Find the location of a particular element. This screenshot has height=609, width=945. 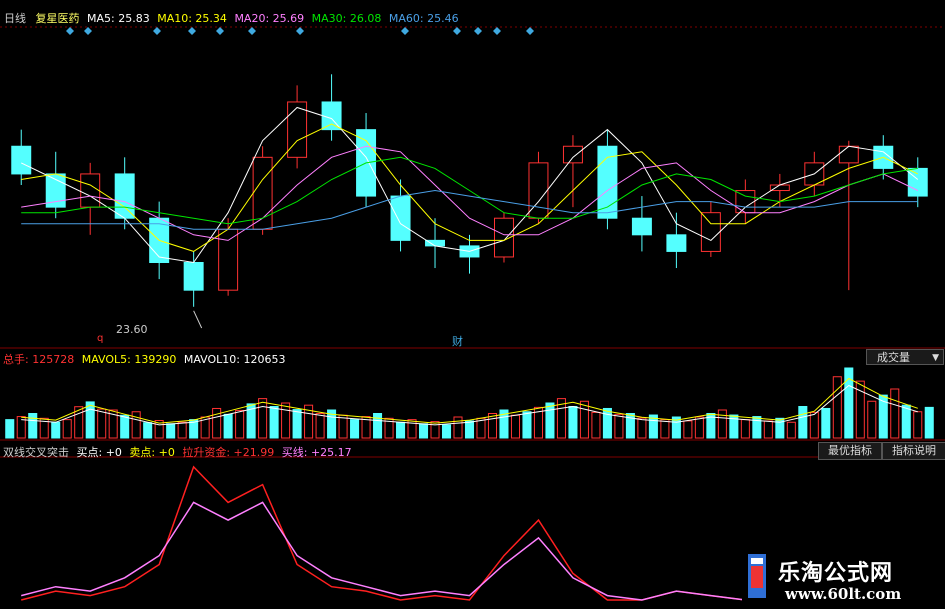

ma30-readout: MA30: 26.08 is located at coordinates (346, 18).